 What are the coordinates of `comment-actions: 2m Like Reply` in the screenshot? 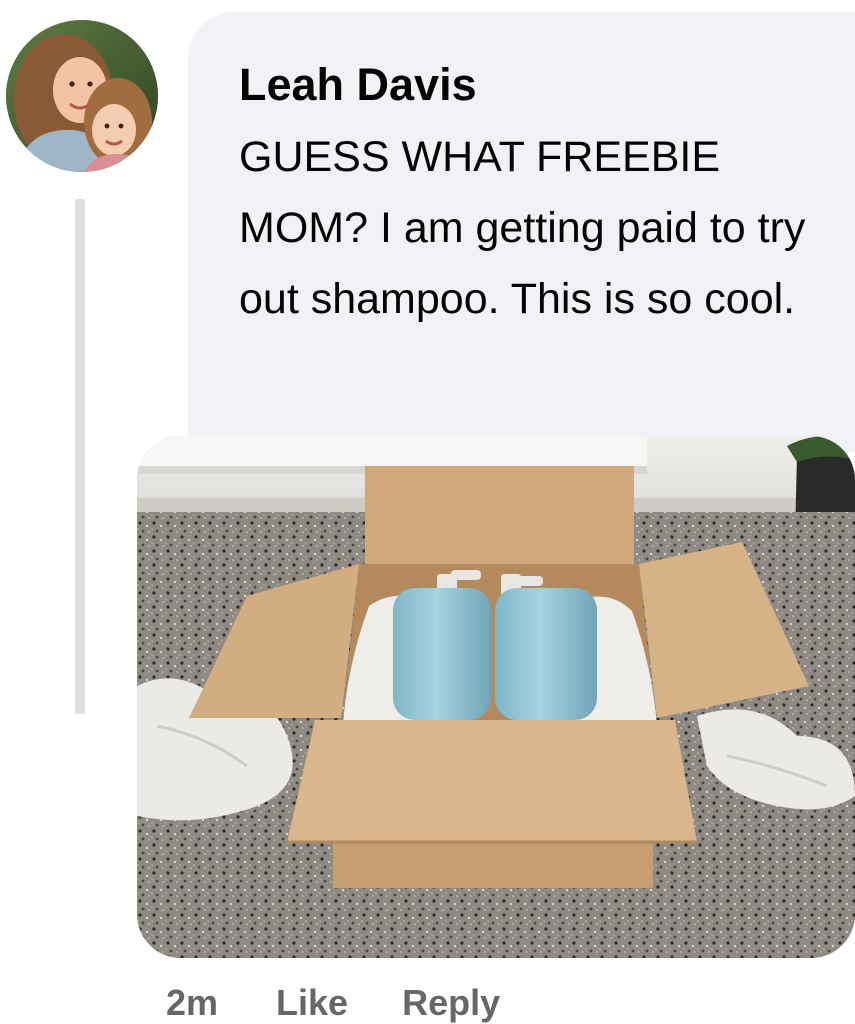 It's located at (333, 1002).